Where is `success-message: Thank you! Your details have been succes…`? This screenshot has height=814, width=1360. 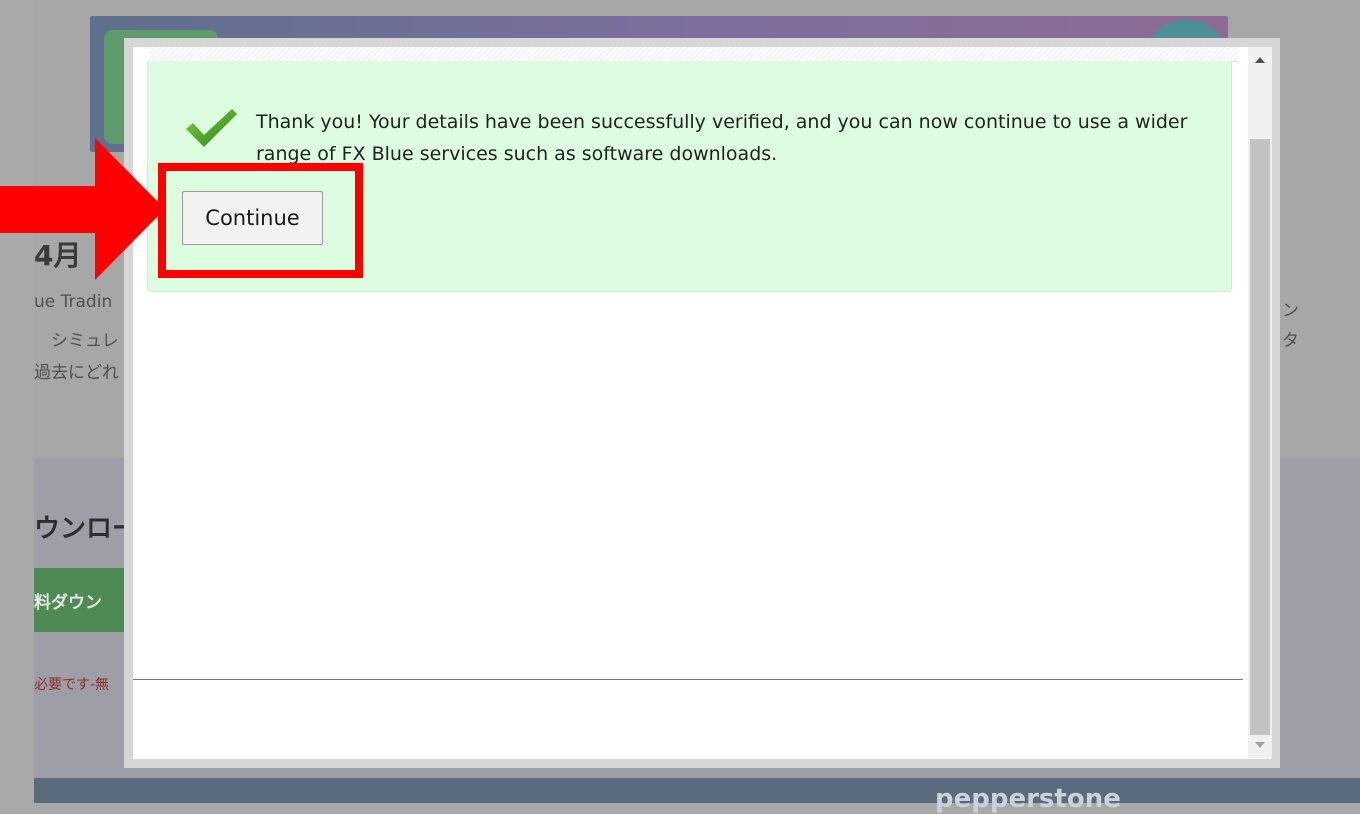 success-message: Thank you! Your details have been succes… is located at coordinates (722, 138).